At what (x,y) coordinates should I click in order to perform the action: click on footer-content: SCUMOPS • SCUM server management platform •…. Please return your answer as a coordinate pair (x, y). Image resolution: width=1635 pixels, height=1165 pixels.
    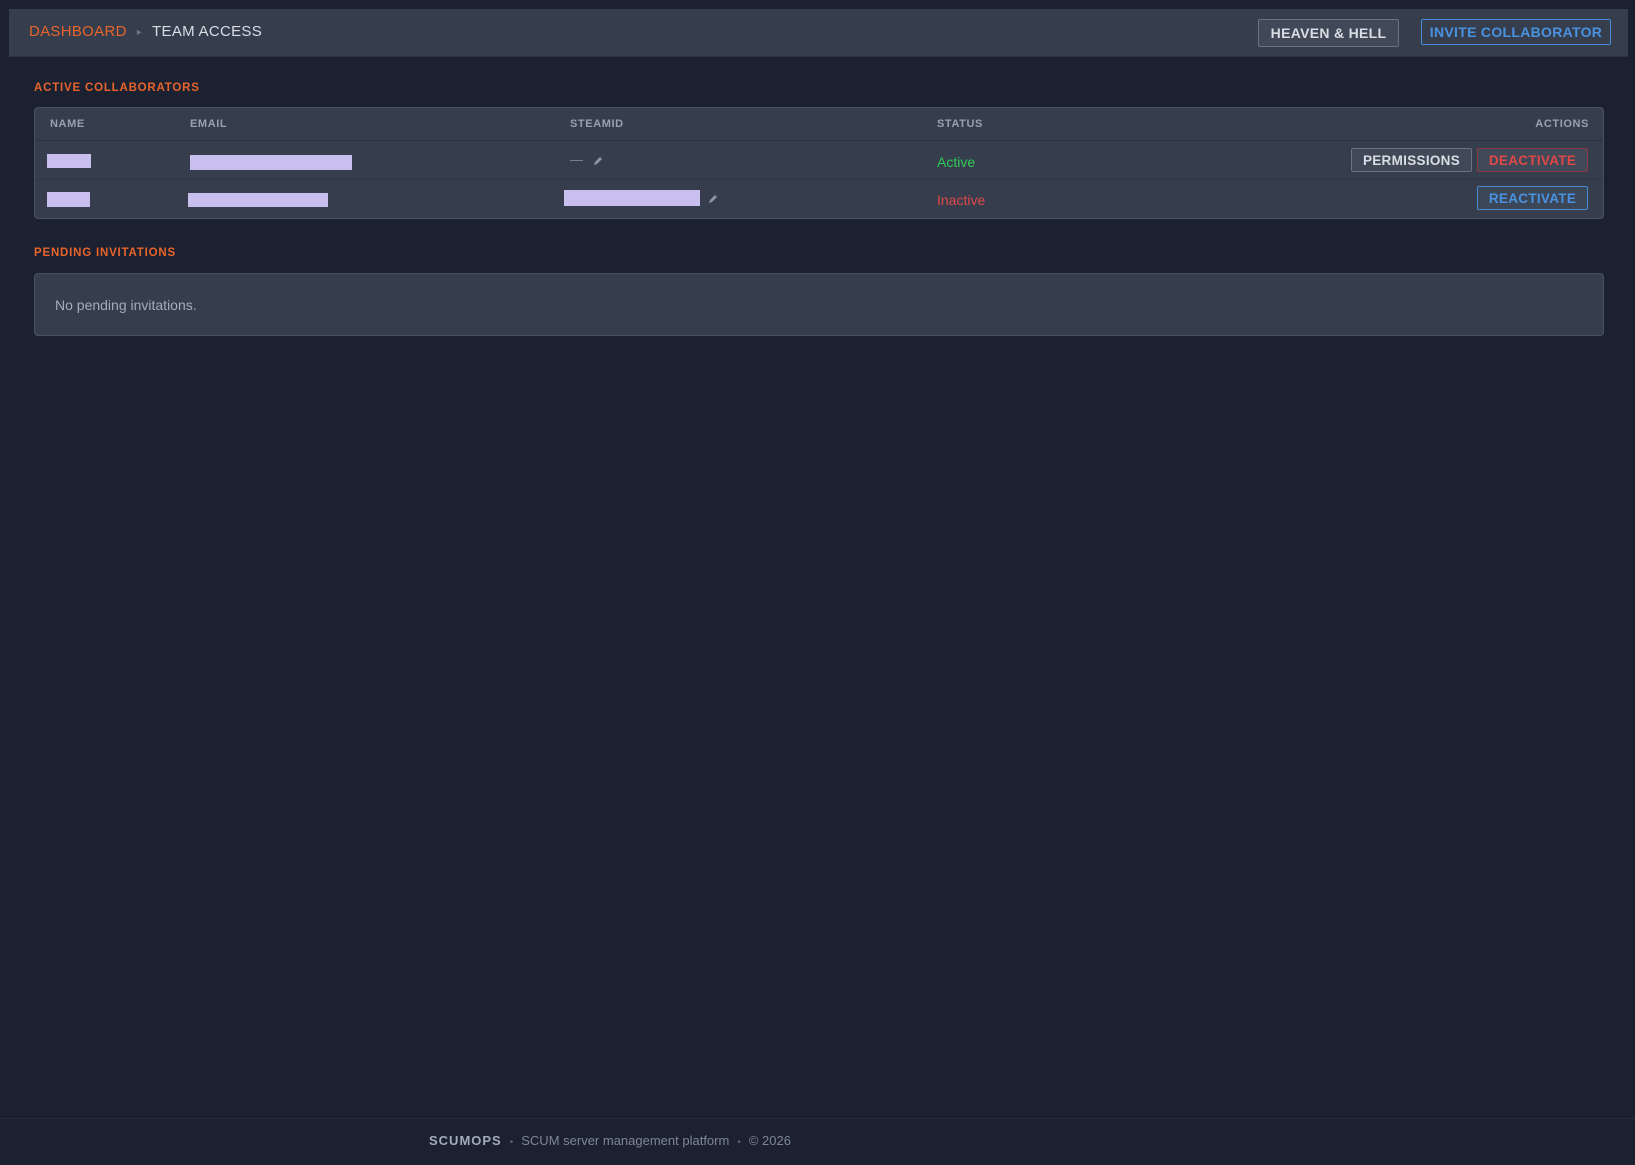
    Looking at the image, I should click on (610, 1140).